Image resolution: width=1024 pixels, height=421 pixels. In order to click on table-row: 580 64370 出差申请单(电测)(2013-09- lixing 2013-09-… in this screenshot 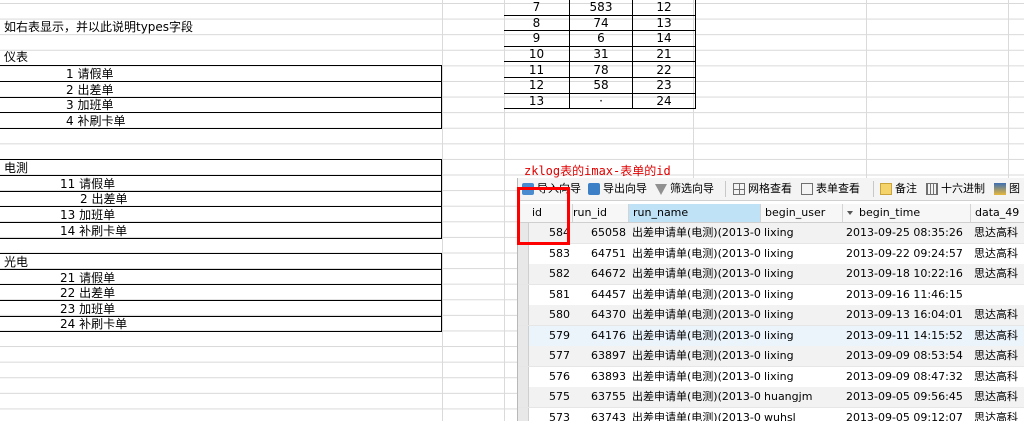, I will do `click(771, 315)`.